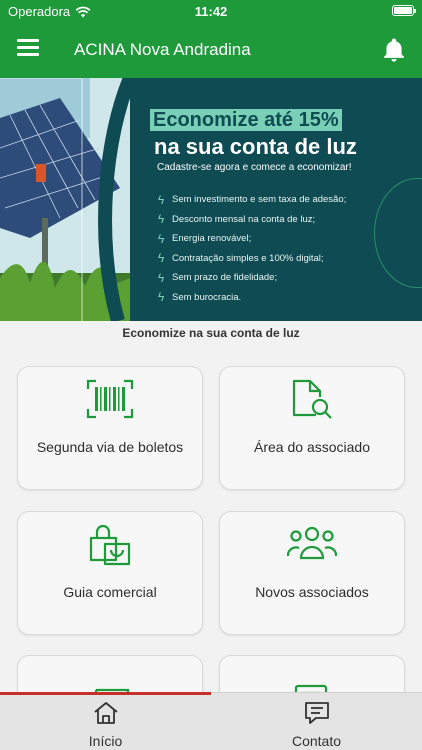  I want to click on benefit-item: ϟ Sem burocracia., so click(199, 297).